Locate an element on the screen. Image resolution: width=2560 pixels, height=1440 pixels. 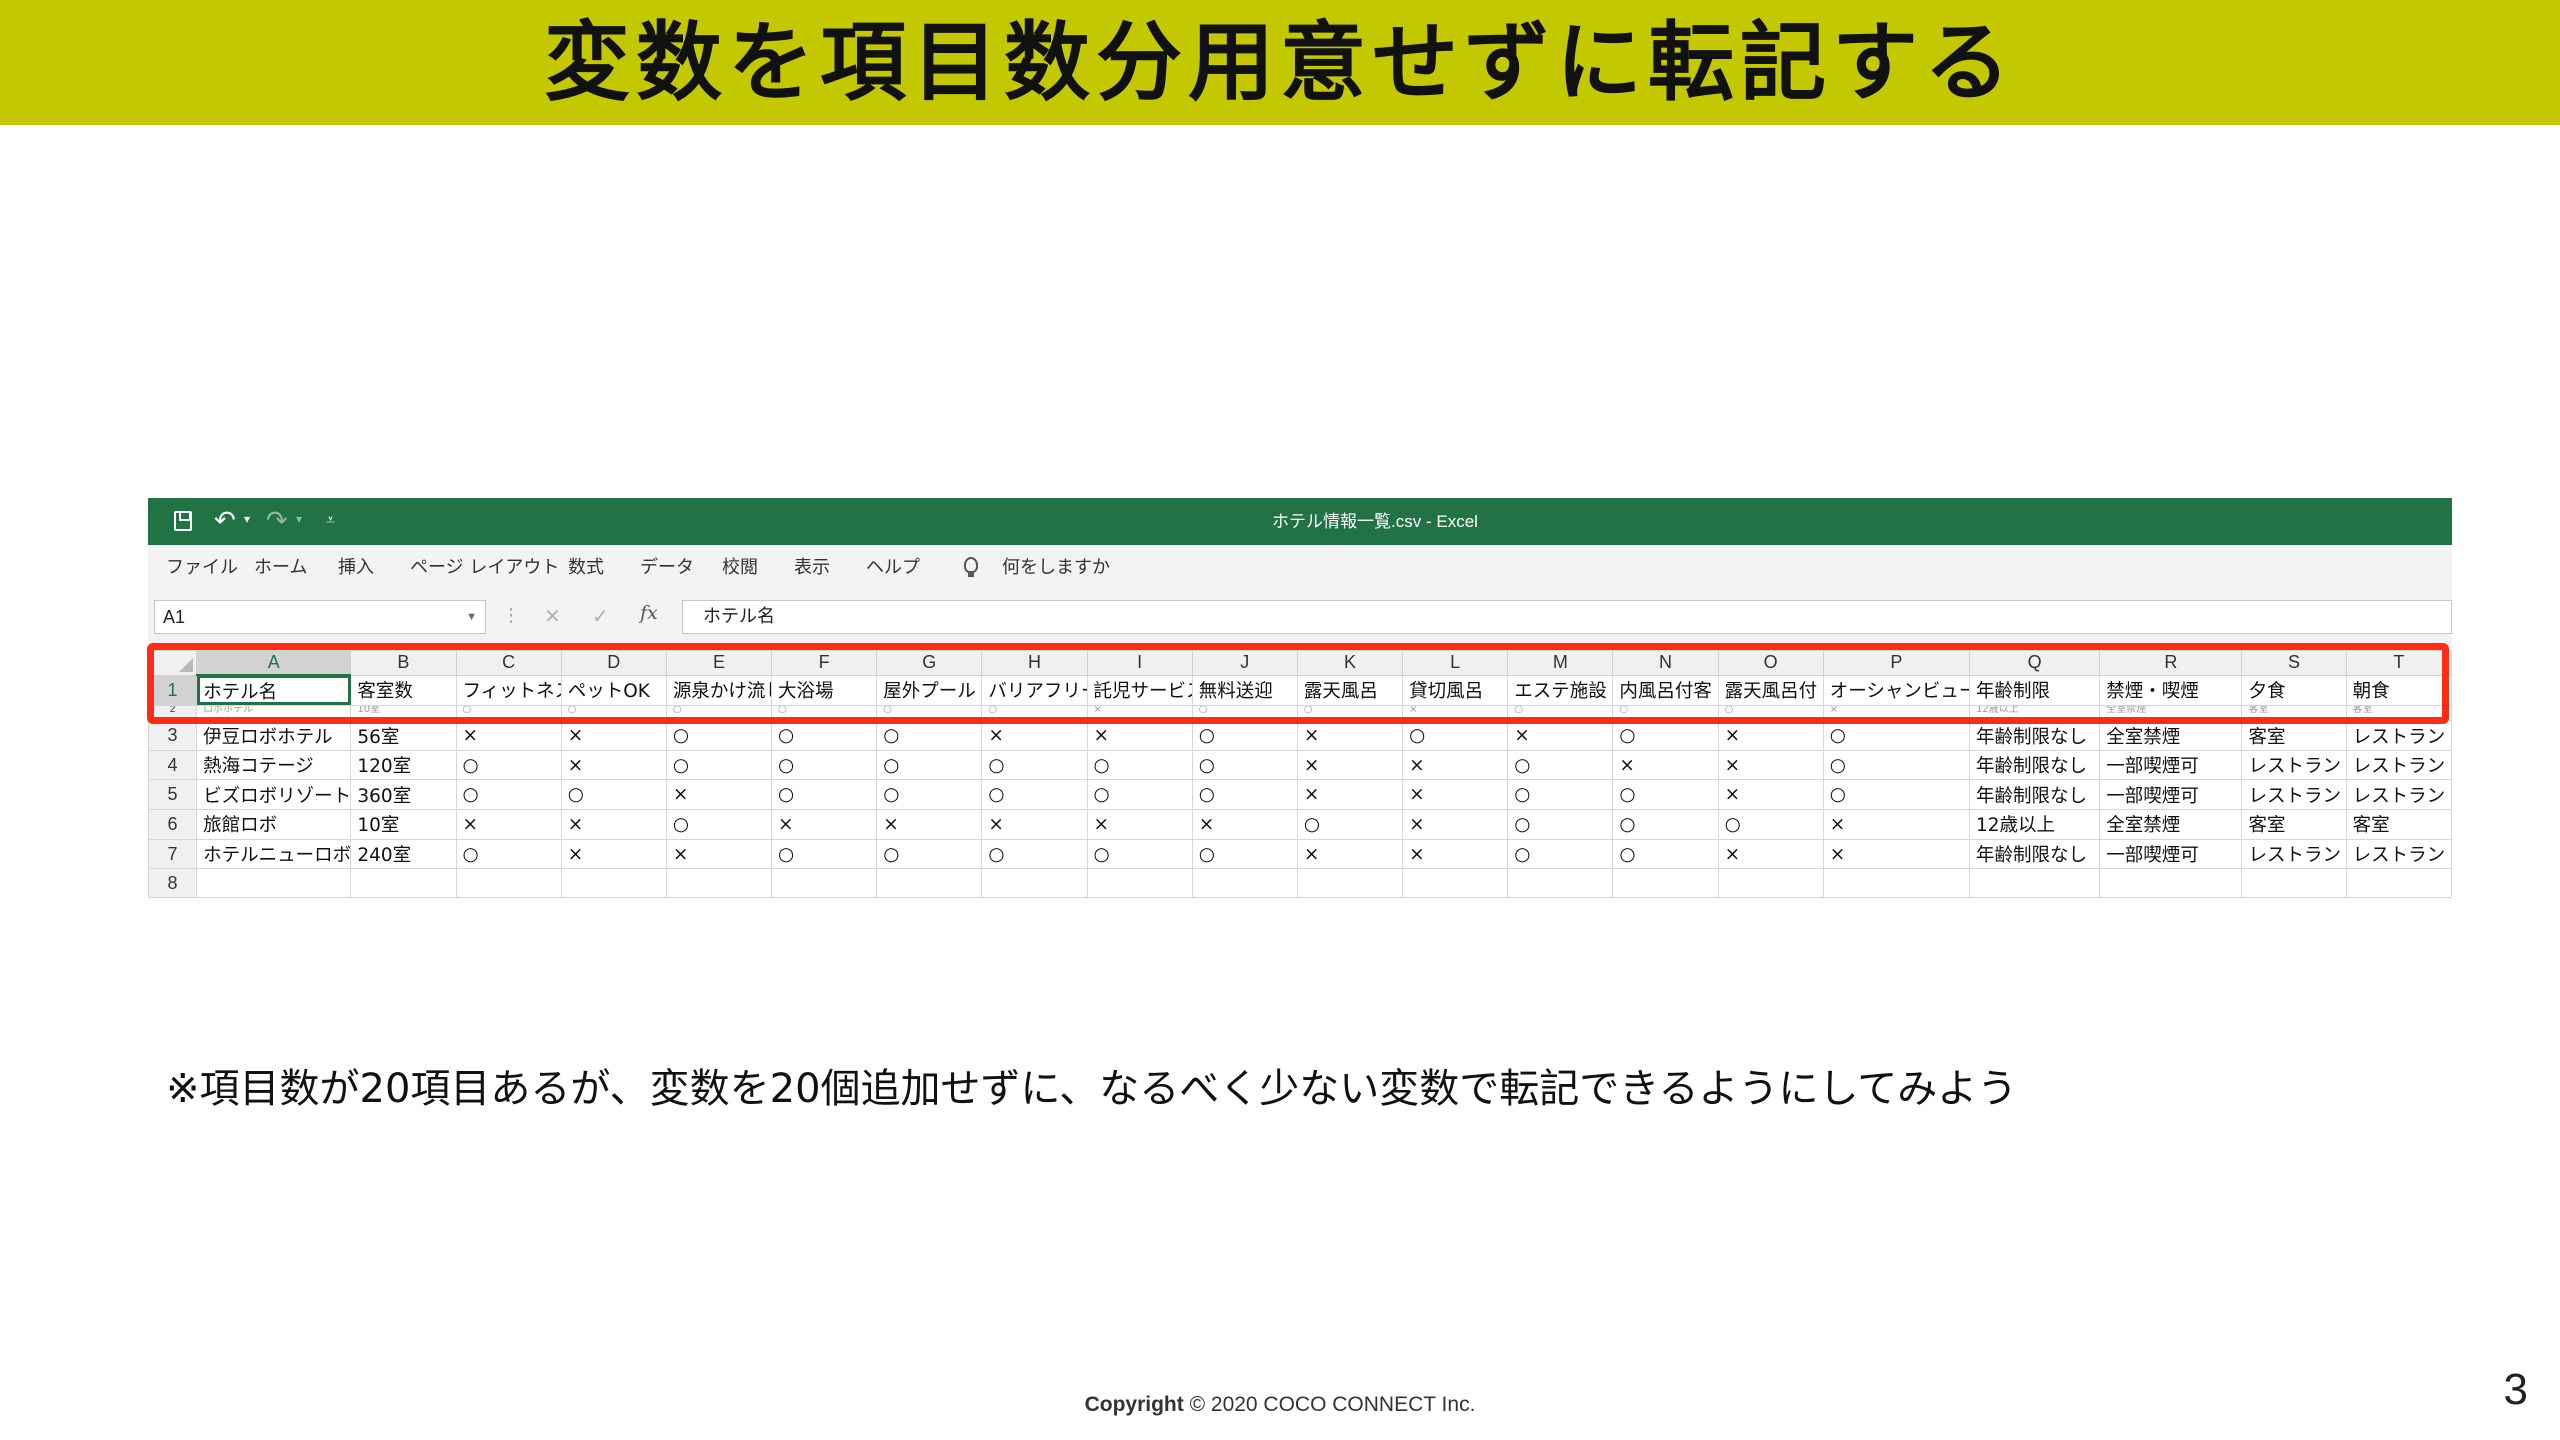
cell: 禁煙・喫煙 is located at coordinates (2171, 690).